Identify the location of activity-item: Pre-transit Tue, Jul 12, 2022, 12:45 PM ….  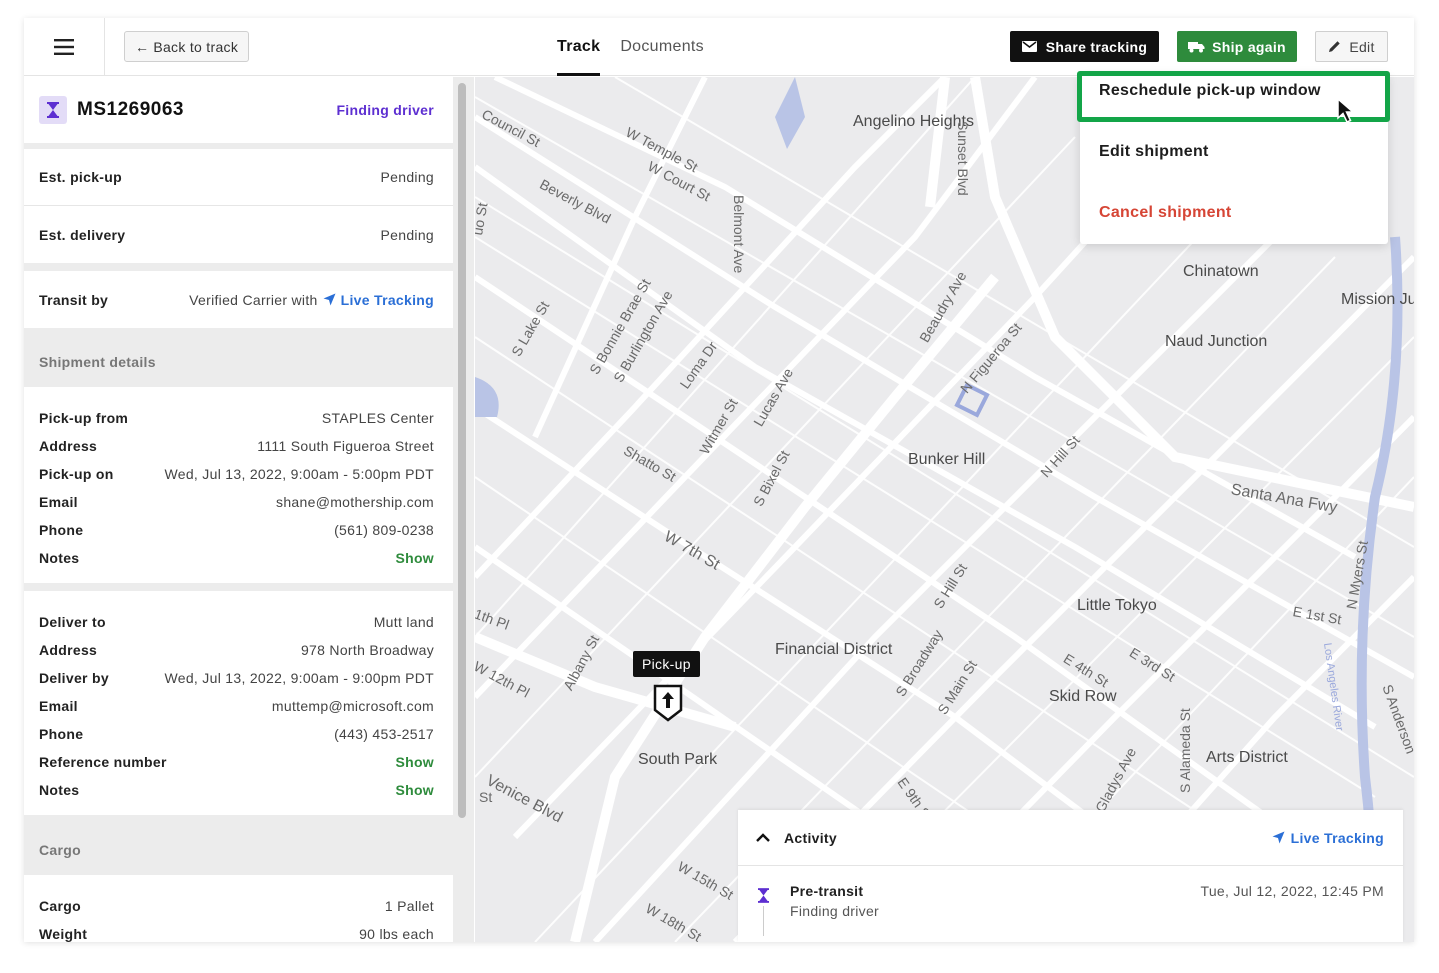
(1070, 901).